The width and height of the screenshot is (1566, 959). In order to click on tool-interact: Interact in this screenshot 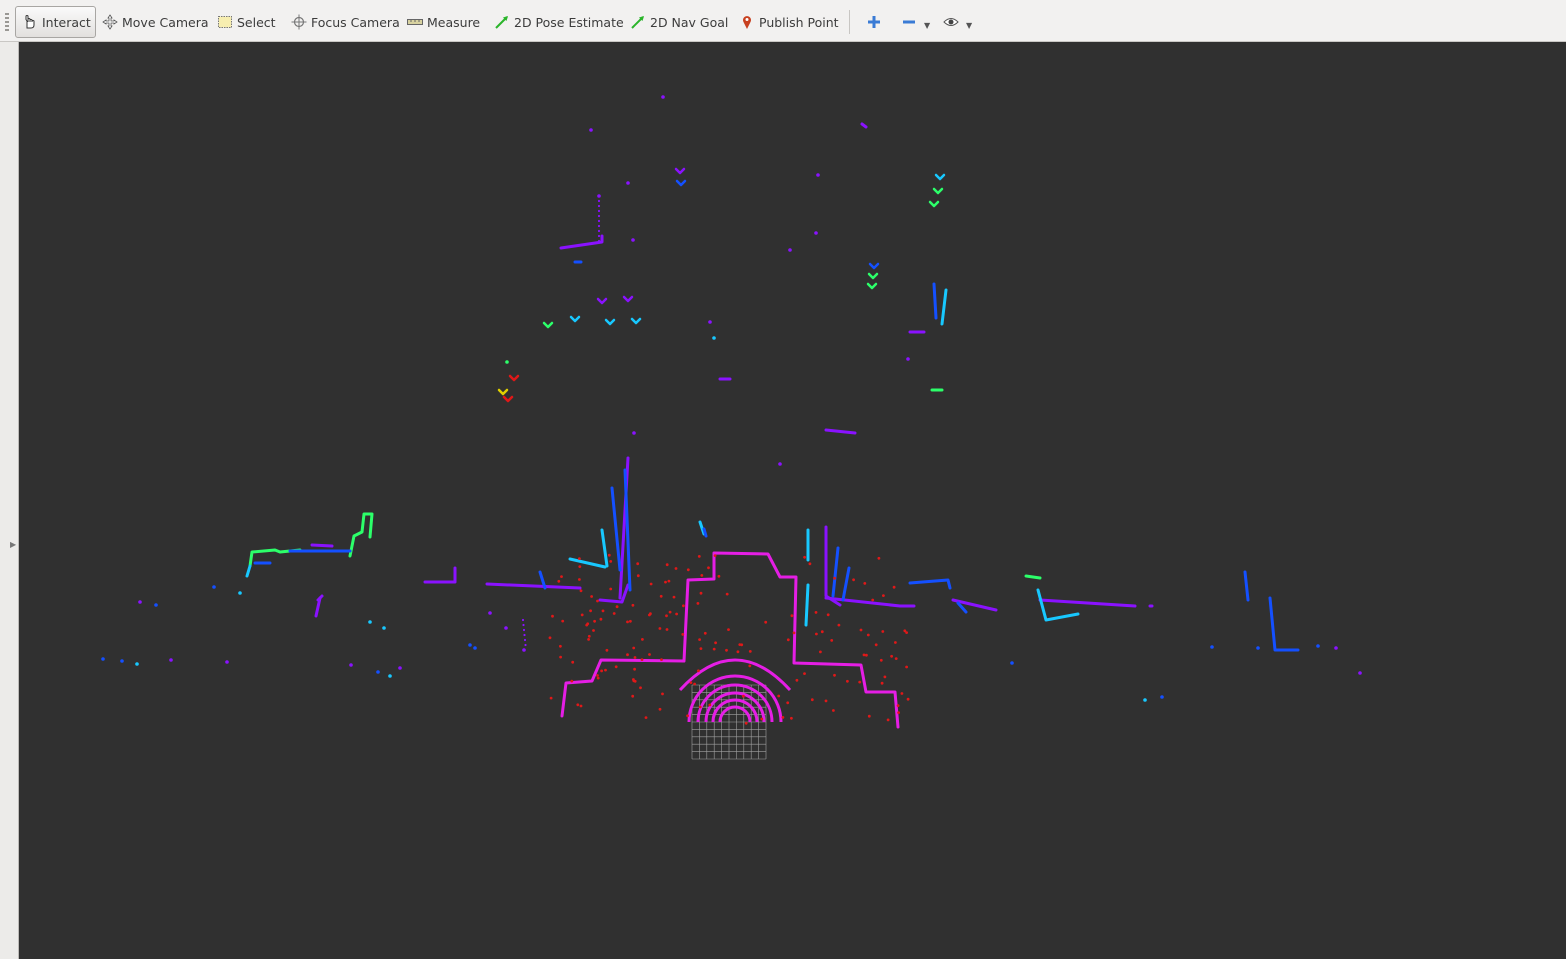, I will do `click(55, 22)`.